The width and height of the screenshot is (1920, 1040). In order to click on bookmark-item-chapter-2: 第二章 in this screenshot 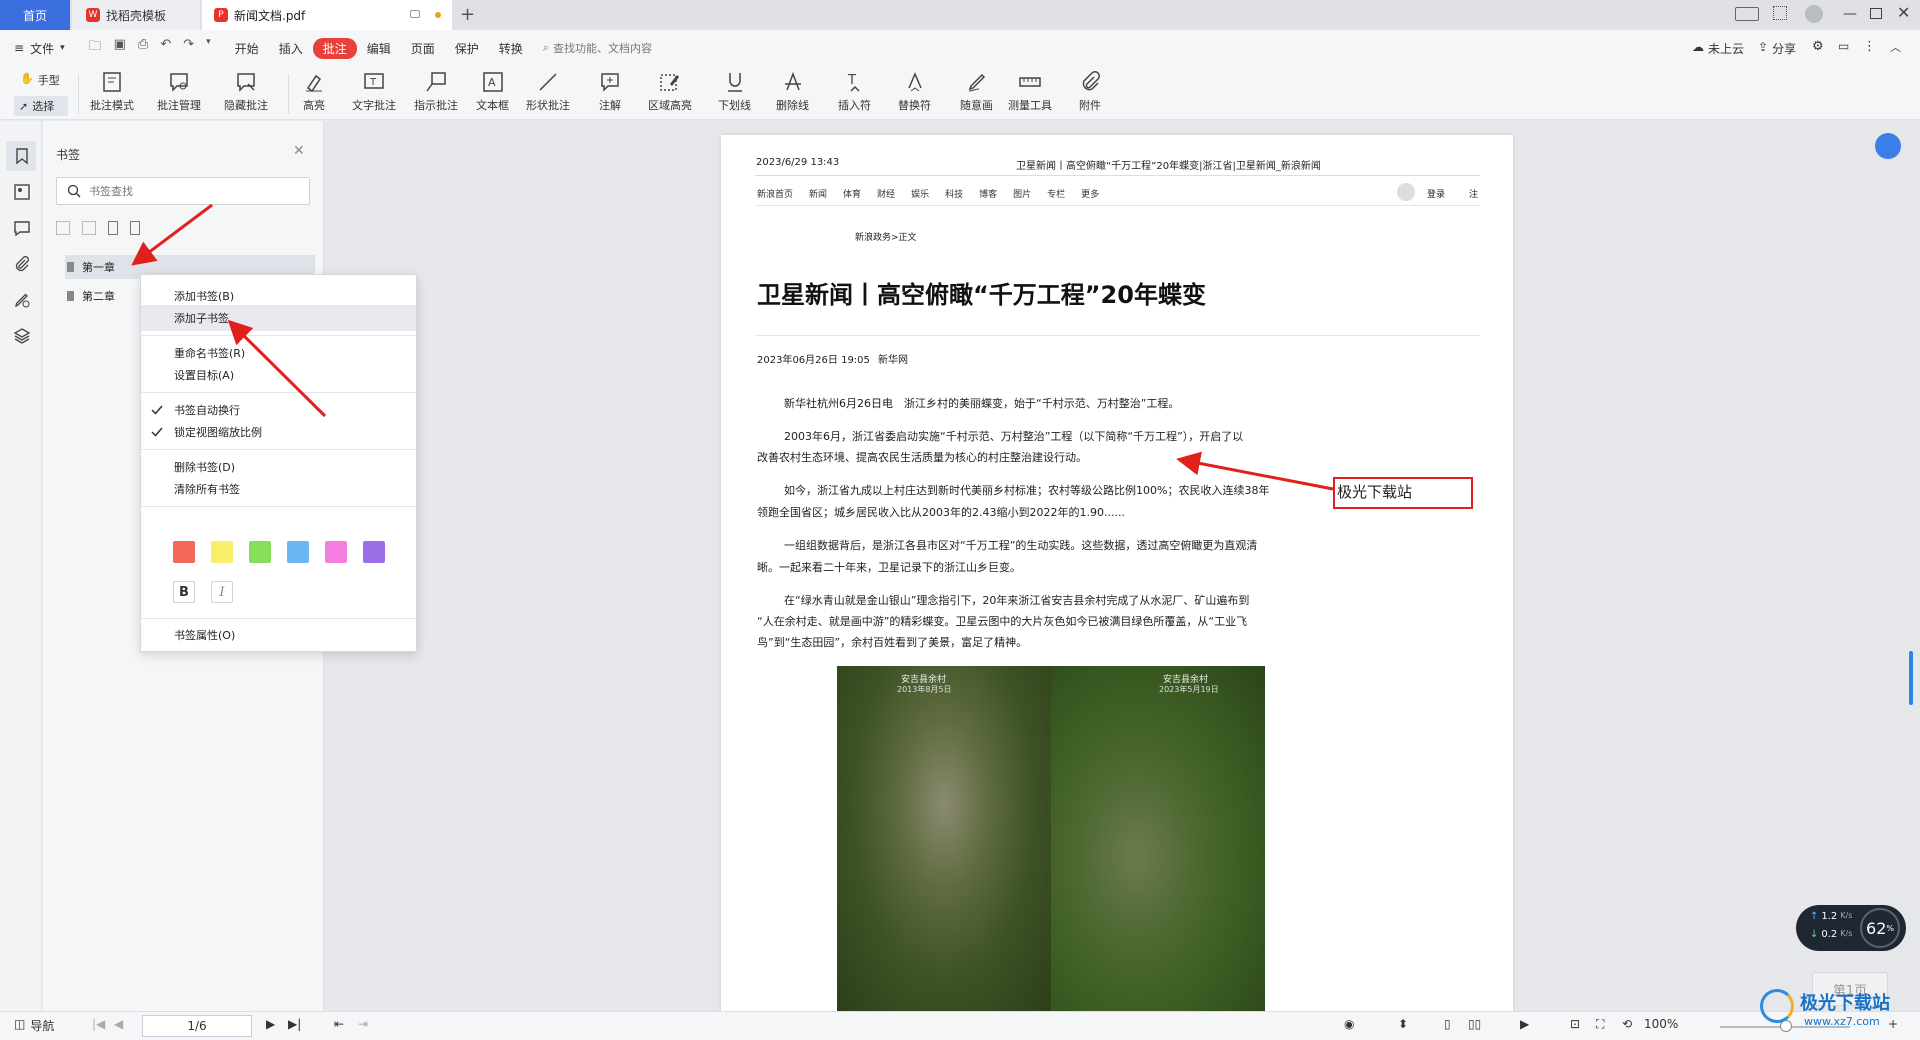, I will do `click(90, 296)`.